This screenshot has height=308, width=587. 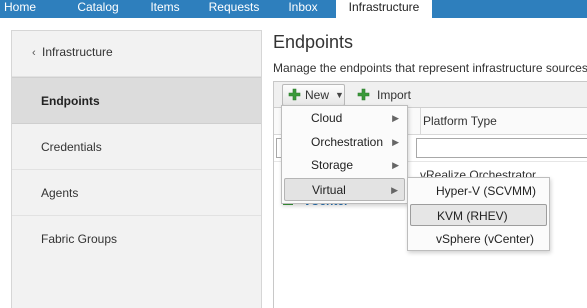 I want to click on tab-infrastructure: Infrastructure, so click(x=384, y=9).